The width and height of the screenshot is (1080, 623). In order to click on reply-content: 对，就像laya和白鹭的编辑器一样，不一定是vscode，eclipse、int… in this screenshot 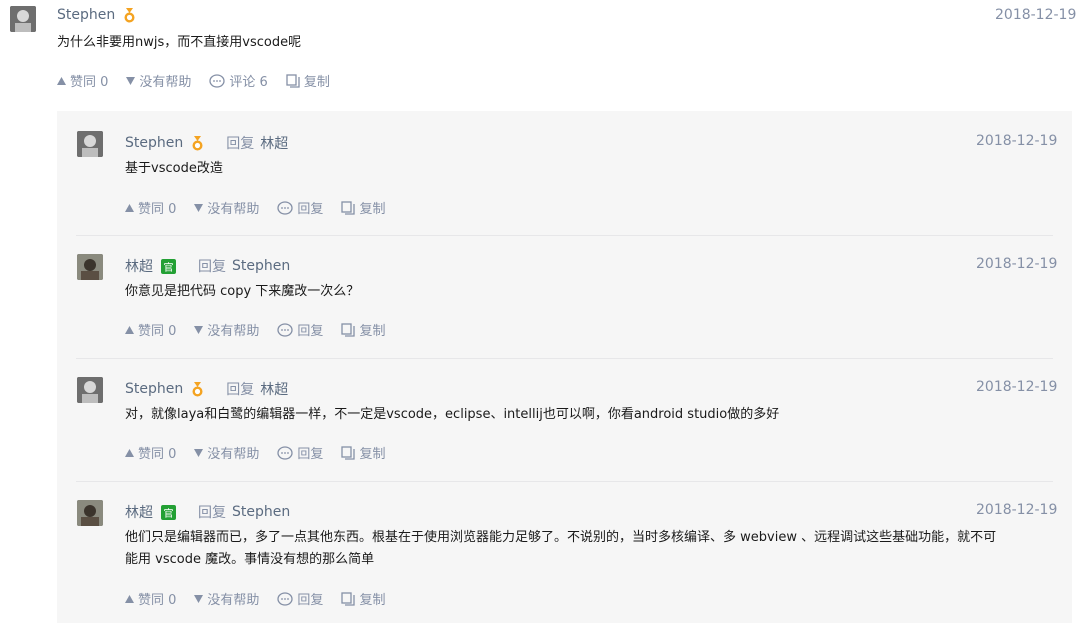, I will do `click(452, 414)`.